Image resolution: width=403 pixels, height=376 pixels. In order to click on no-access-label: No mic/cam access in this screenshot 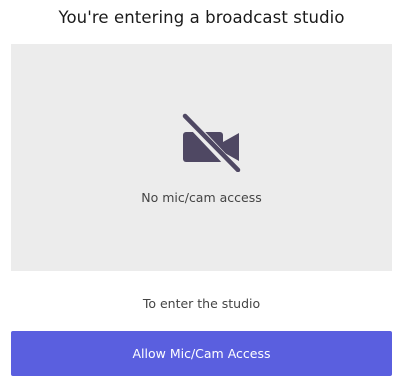, I will do `click(201, 197)`.